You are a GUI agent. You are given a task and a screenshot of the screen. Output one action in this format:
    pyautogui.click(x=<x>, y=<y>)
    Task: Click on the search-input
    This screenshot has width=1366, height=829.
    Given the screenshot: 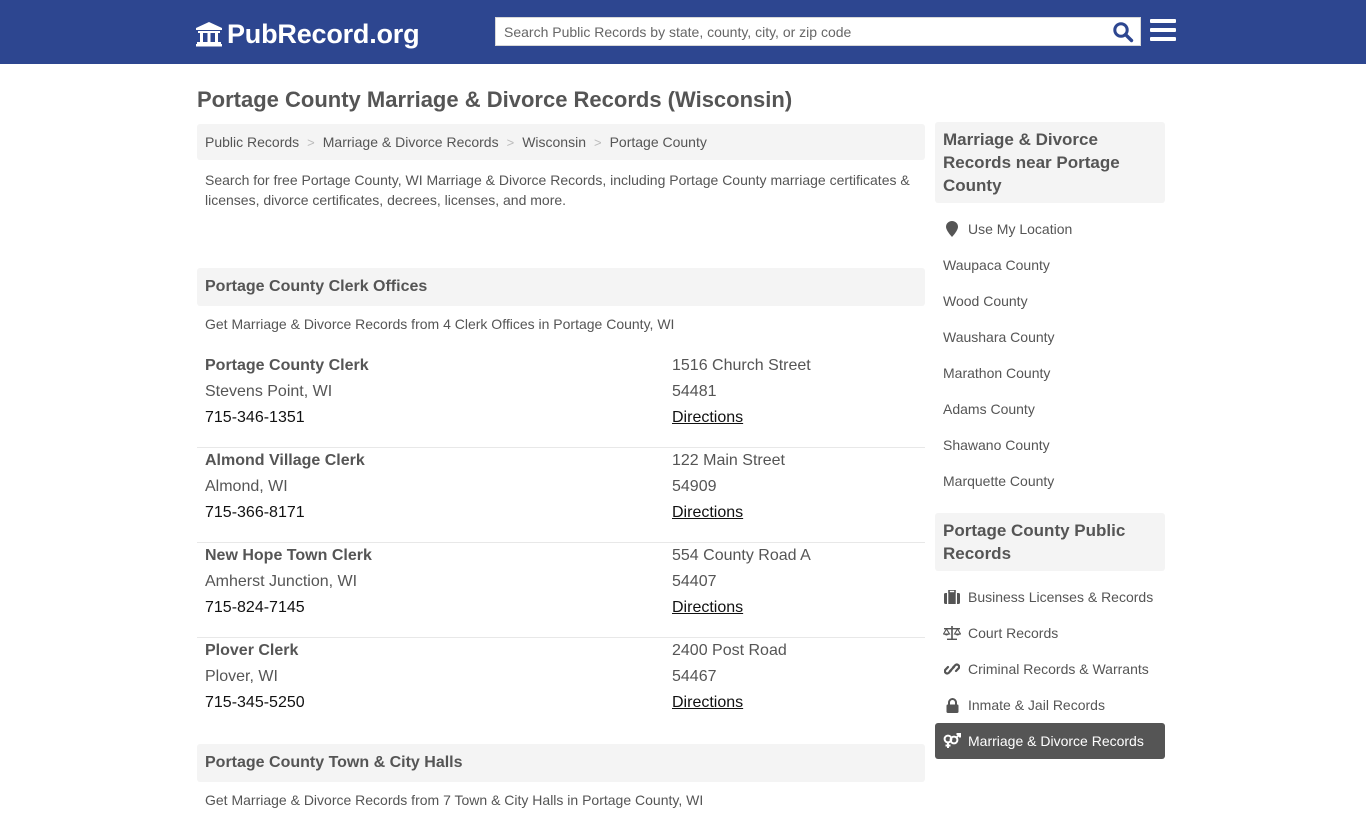 What is the action you would take?
    pyautogui.click(x=796, y=31)
    